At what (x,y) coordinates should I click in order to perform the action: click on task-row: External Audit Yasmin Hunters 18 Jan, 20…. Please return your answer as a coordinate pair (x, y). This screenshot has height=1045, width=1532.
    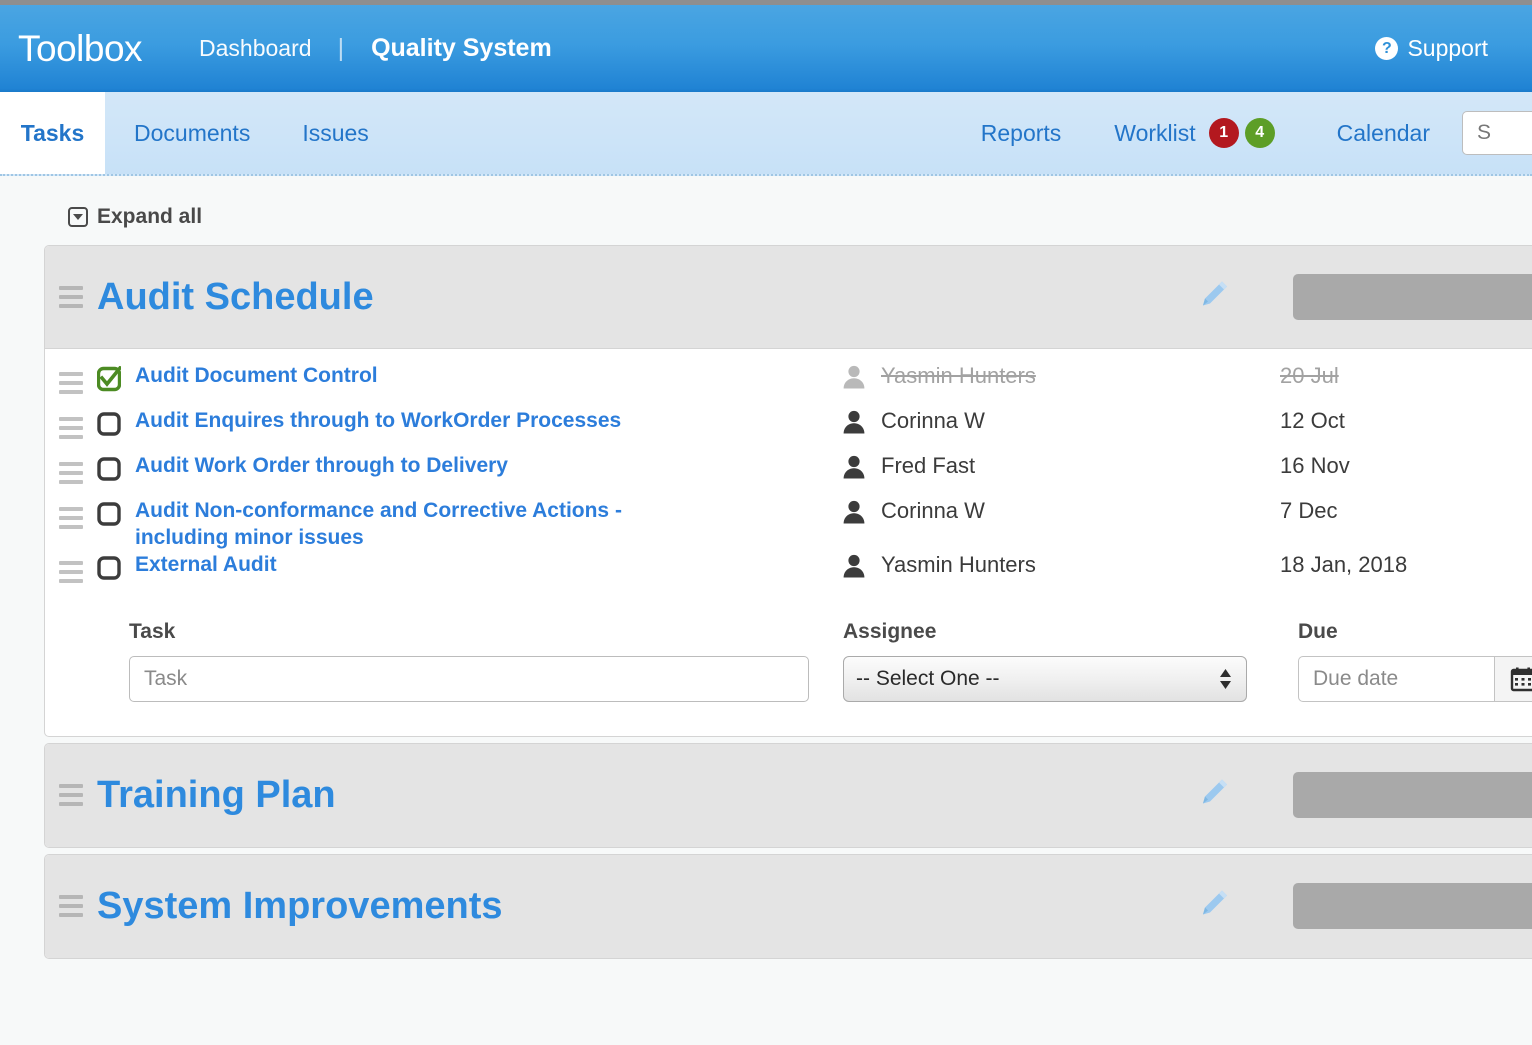
    Looking at the image, I should click on (788, 574).